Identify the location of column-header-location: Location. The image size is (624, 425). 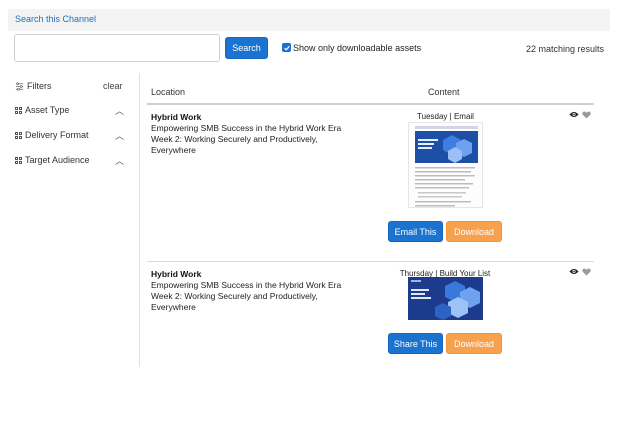
(168, 92).